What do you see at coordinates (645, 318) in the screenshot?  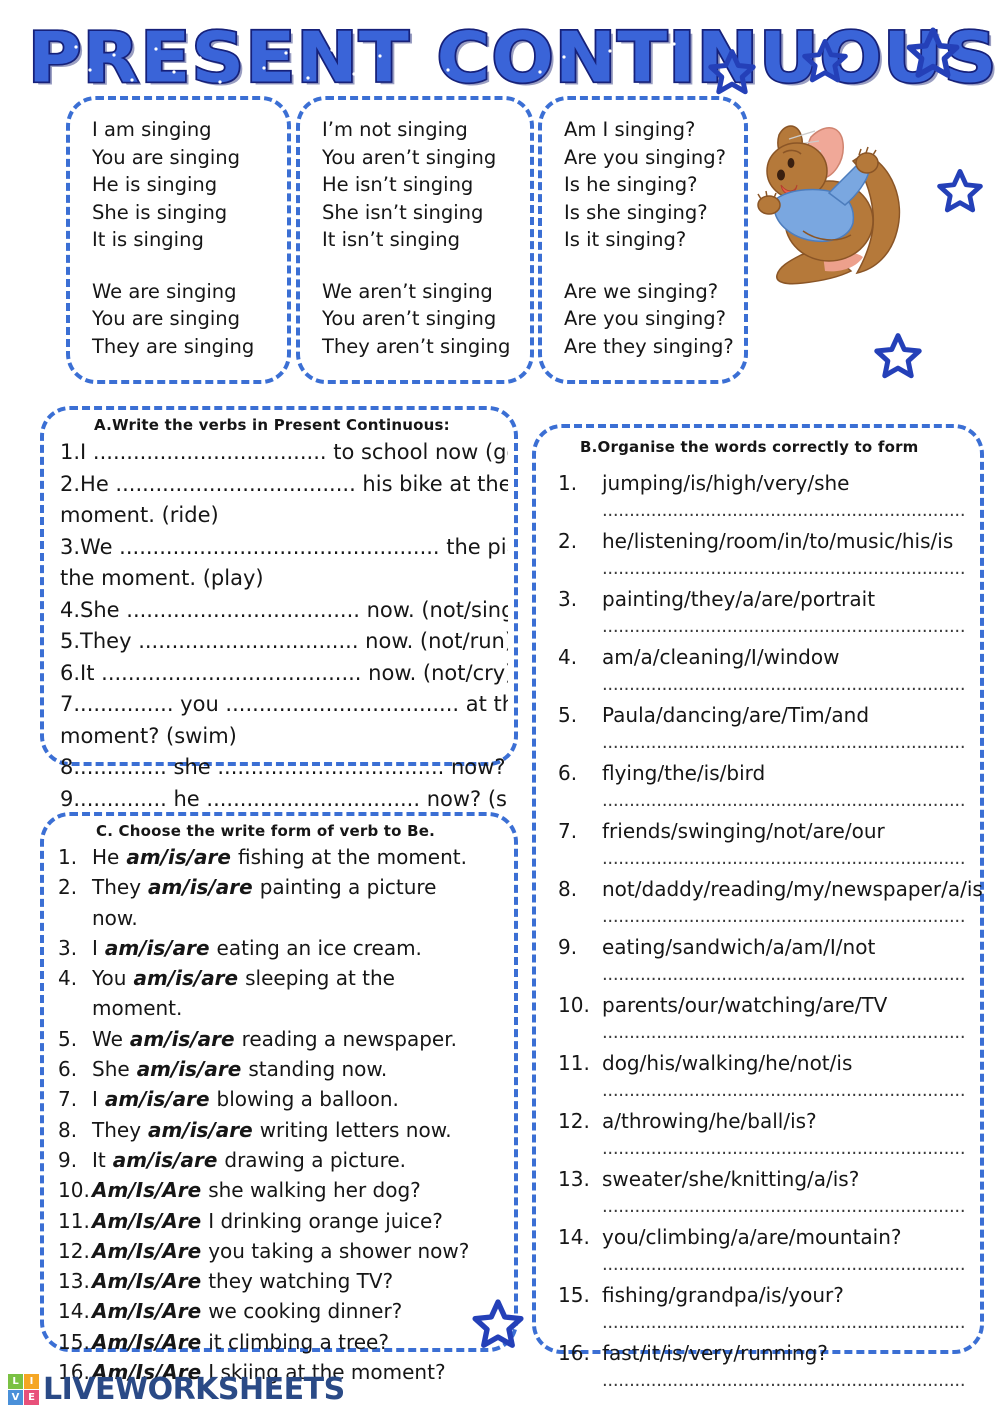 I see `conj-line: Are you singing?` at bounding box center [645, 318].